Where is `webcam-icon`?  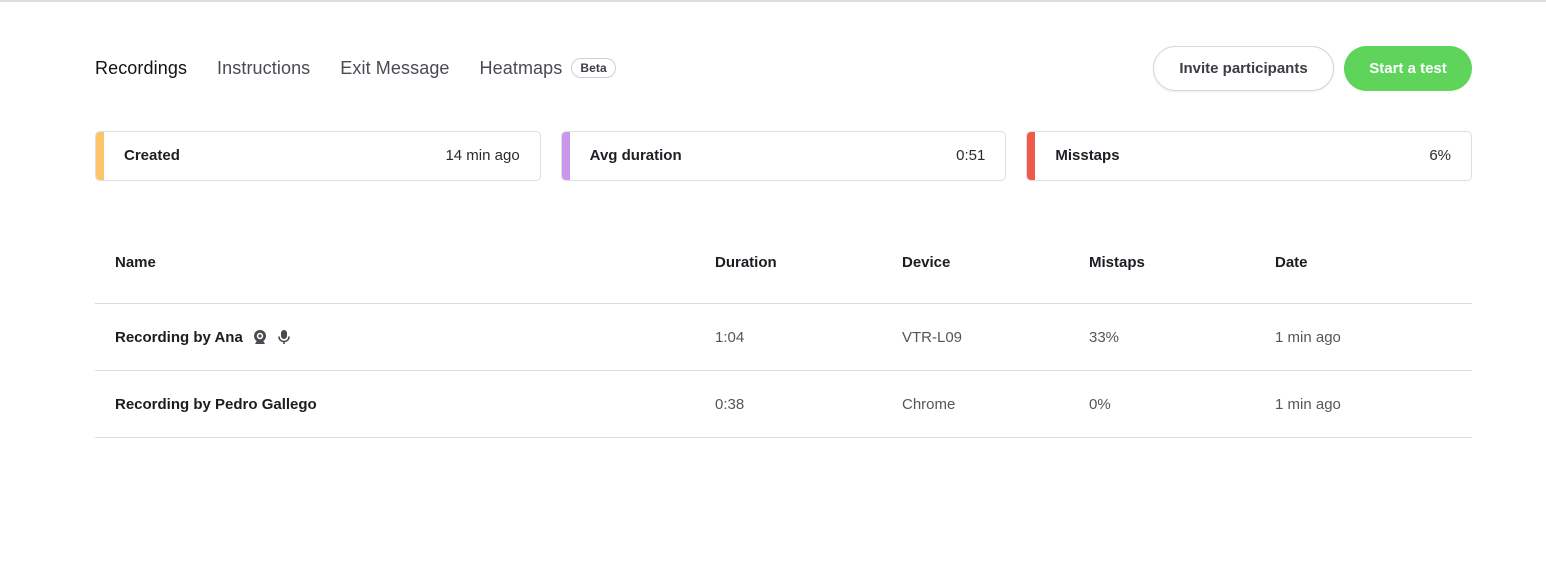 webcam-icon is located at coordinates (260, 337).